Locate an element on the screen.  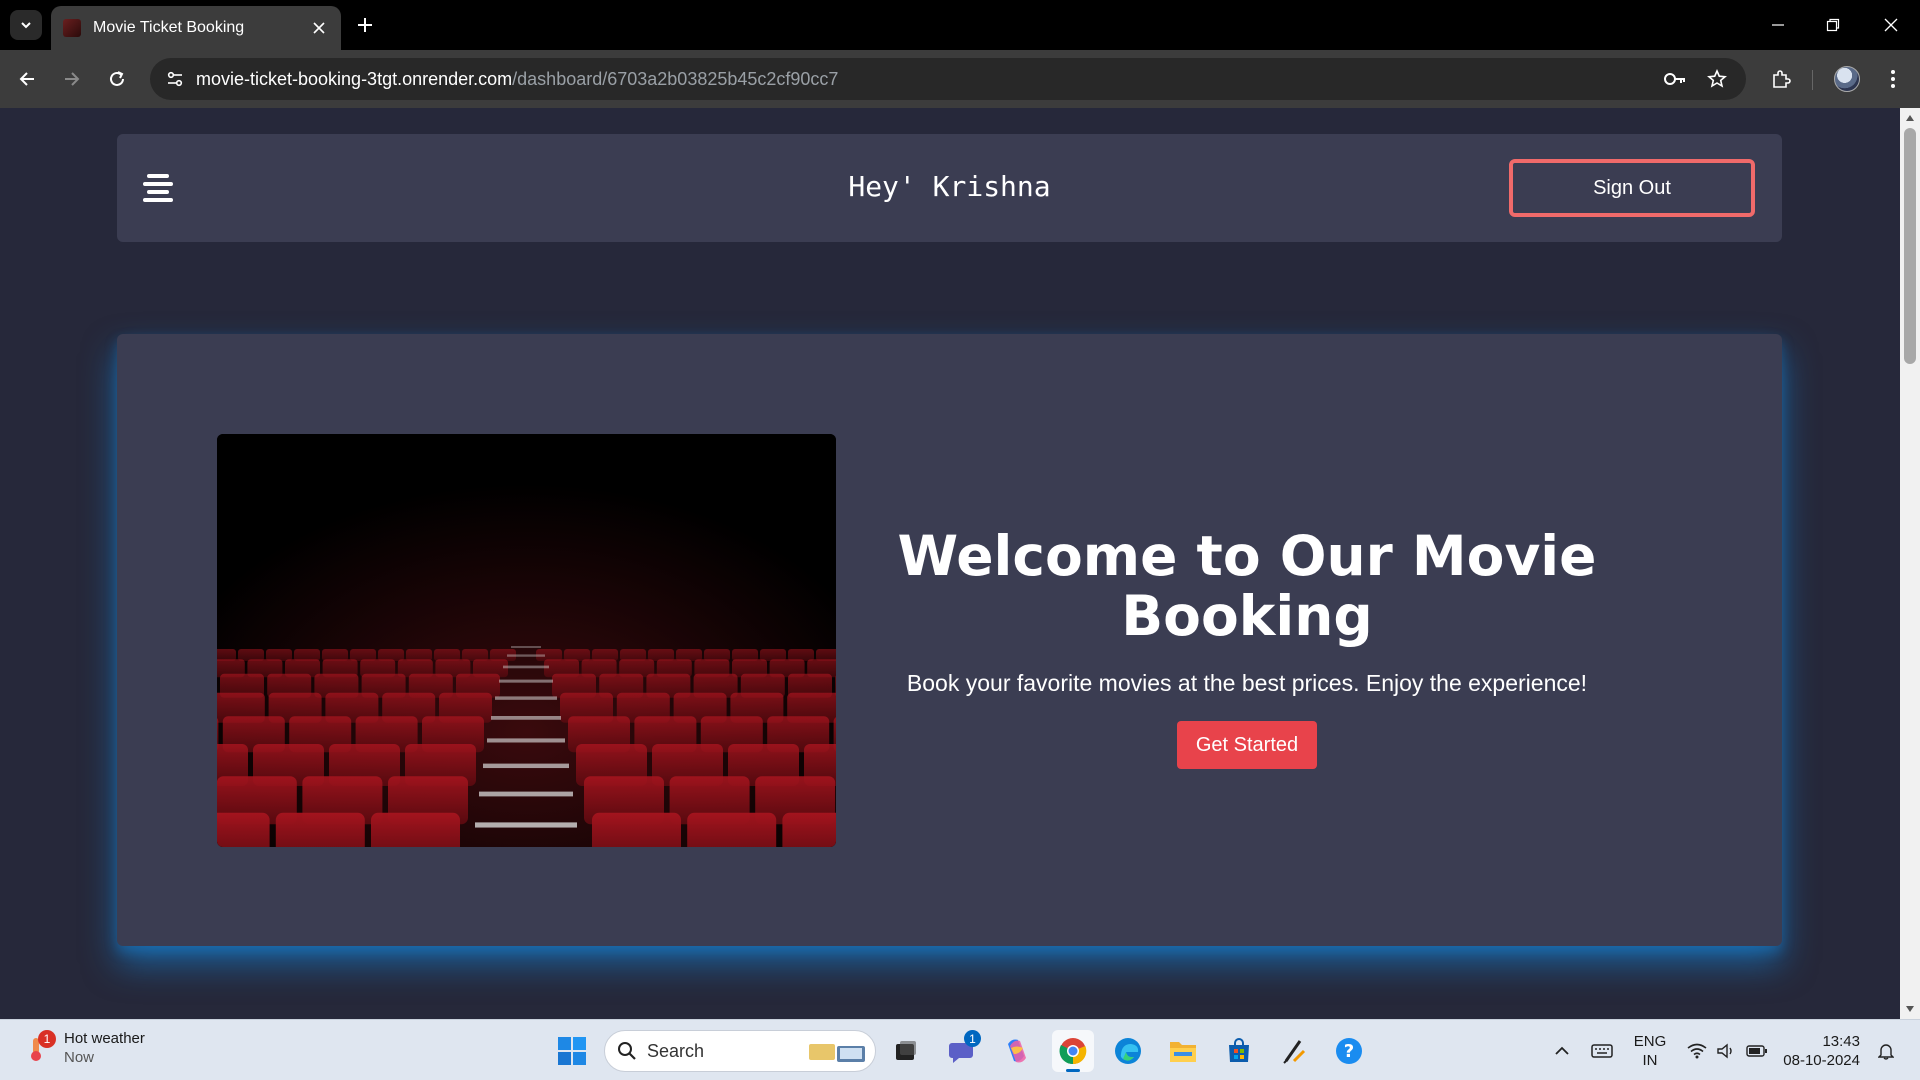
help-icon: ? is located at coordinates (1349, 1051).